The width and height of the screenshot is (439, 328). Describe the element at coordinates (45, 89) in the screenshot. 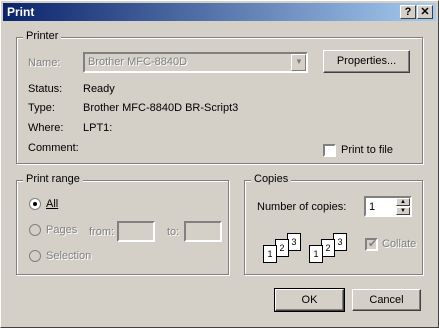

I see `status-label: Status:` at that location.